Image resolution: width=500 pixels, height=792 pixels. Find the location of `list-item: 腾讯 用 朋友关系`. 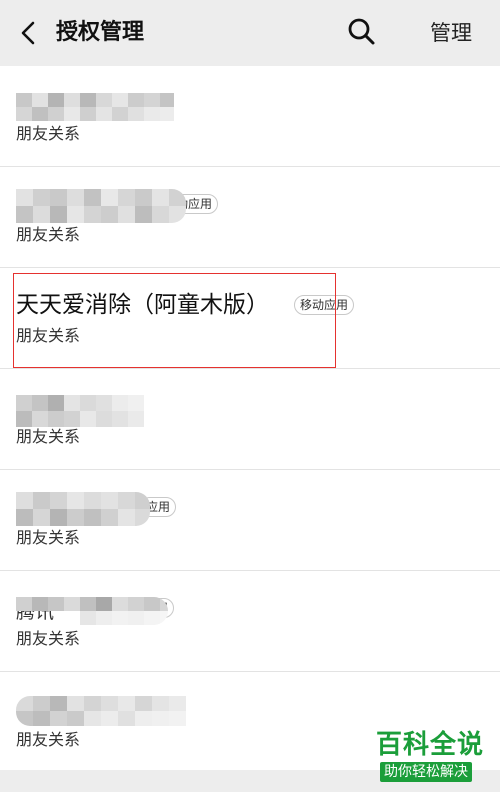

list-item: 腾讯 用 朋友关系 is located at coordinates (250, 621).